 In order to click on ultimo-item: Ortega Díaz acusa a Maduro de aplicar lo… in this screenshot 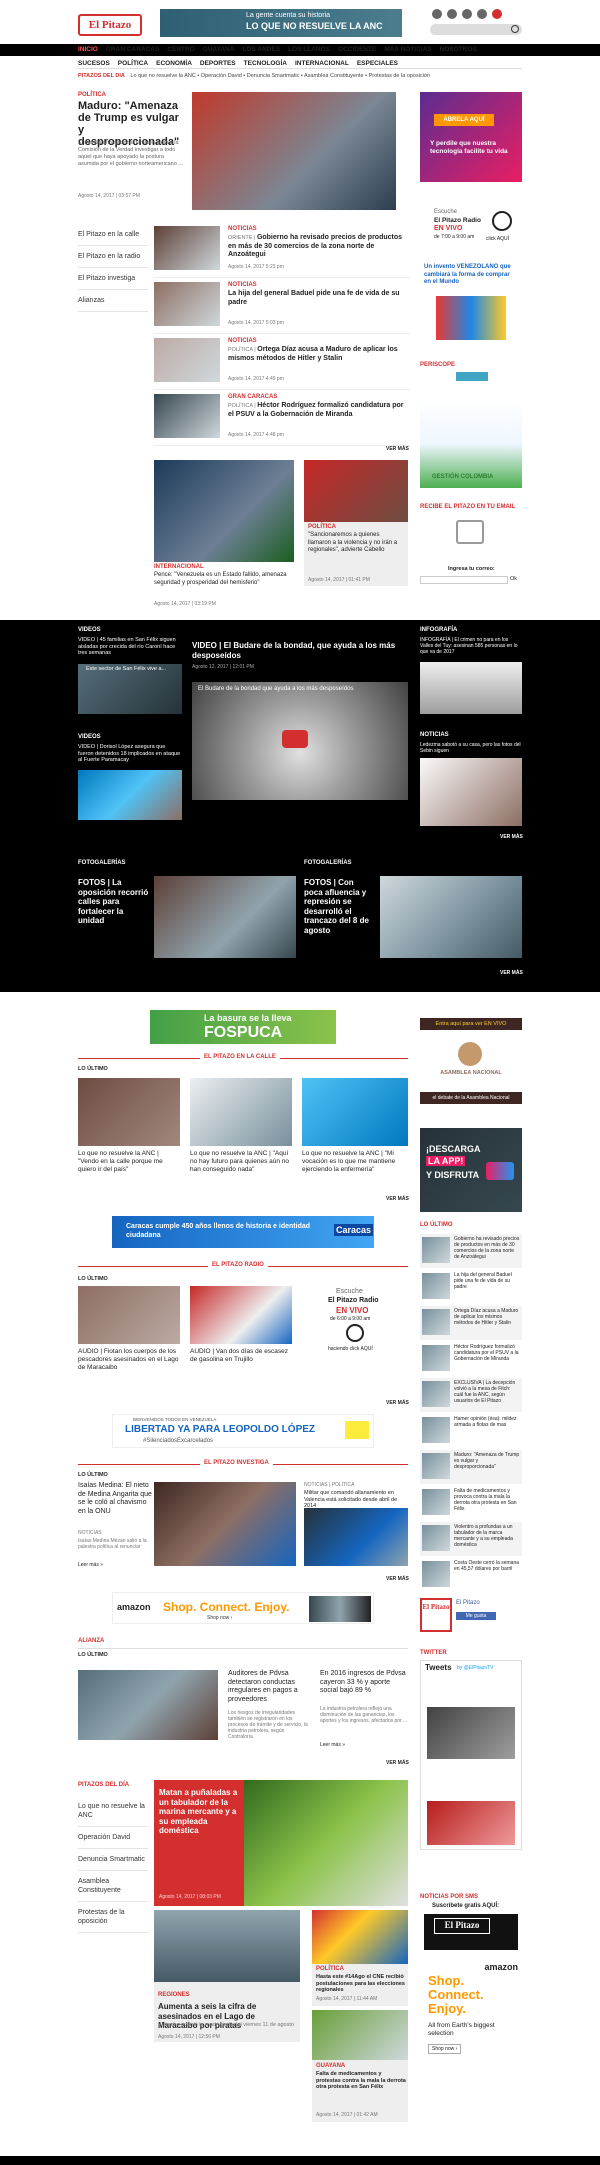, I will do `click(471, 1323)`.